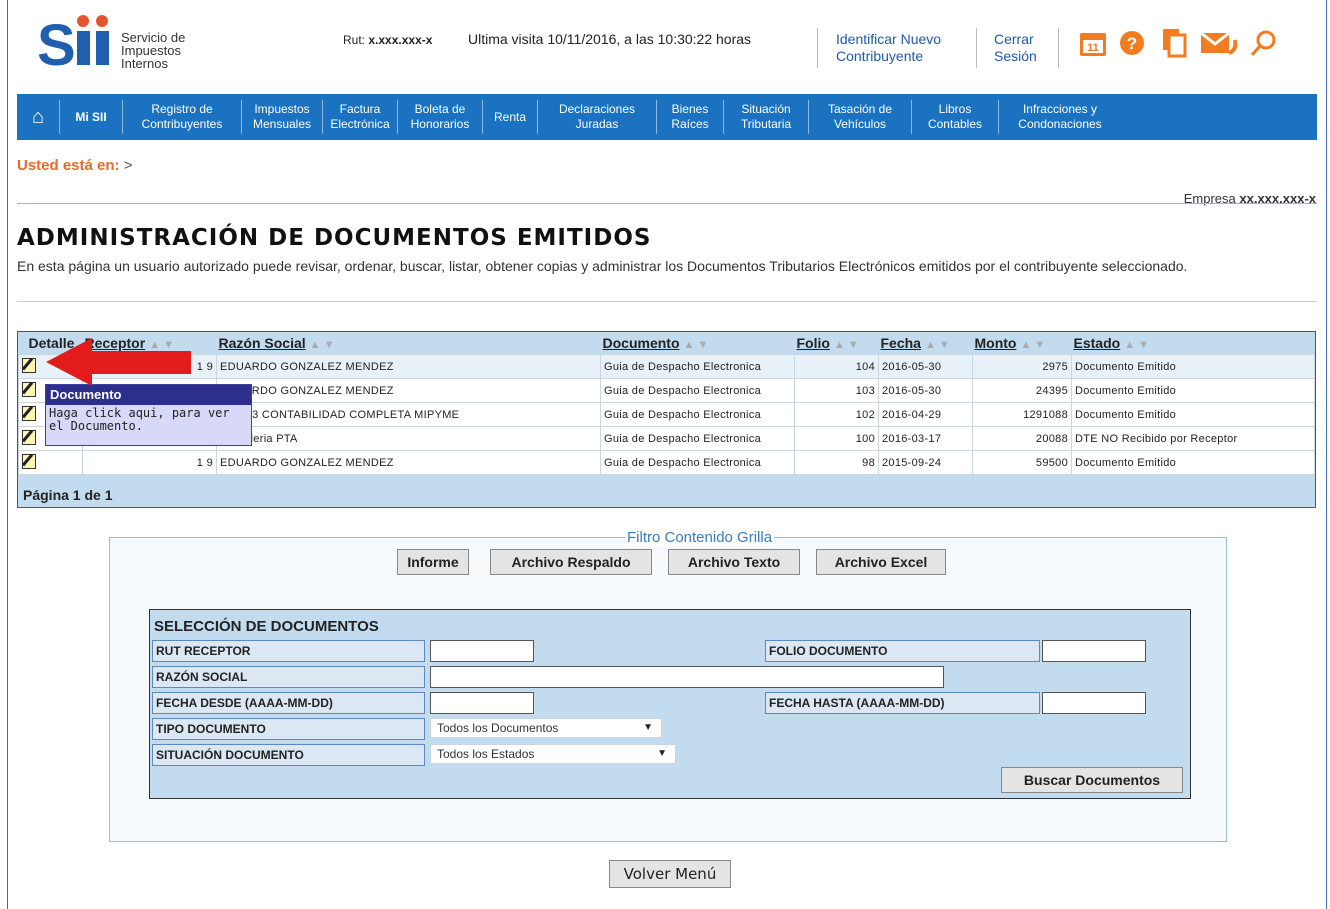  I want to click on archivo-respaldo-button: Archivo Respaldo, so click(571, 562).